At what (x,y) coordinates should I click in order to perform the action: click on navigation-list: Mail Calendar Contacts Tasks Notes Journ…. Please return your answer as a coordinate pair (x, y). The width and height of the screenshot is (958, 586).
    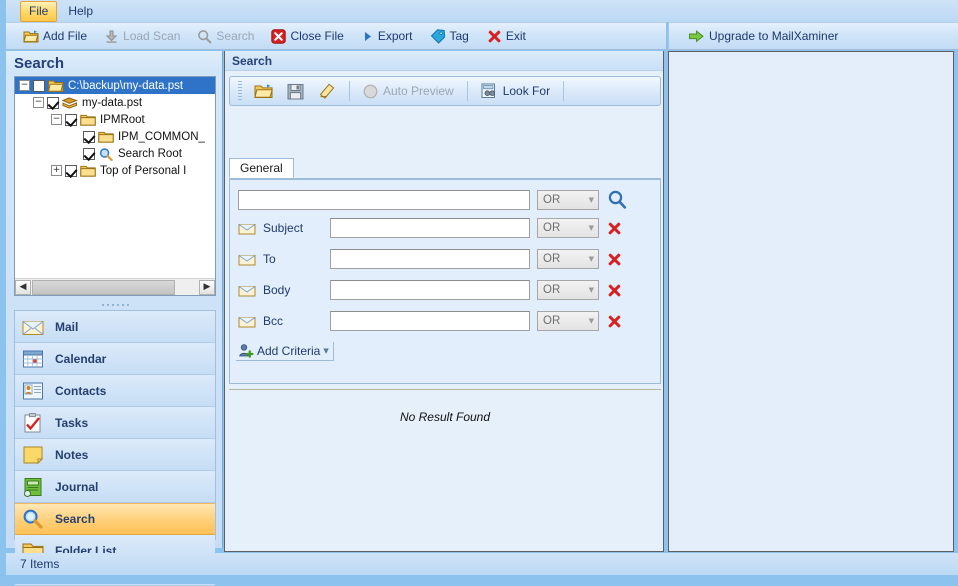
    Looking at the image, I should click on (115, 448).